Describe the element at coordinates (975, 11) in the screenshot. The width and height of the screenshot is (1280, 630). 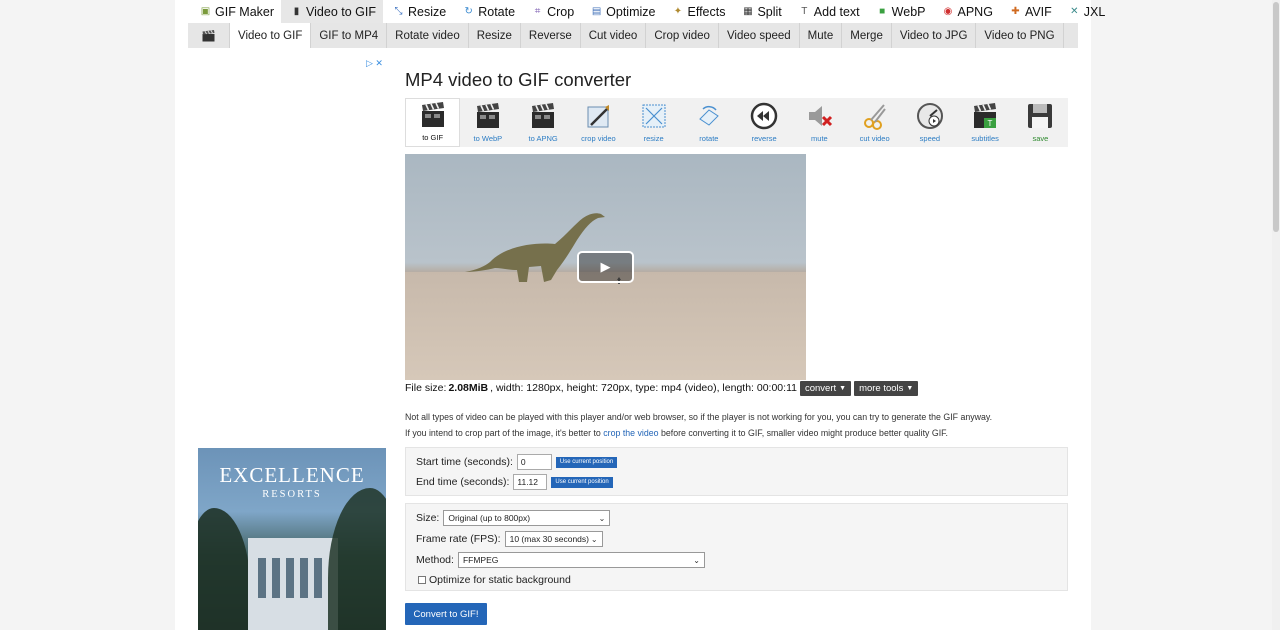
I see `top-menu-label: APNG` at that location.